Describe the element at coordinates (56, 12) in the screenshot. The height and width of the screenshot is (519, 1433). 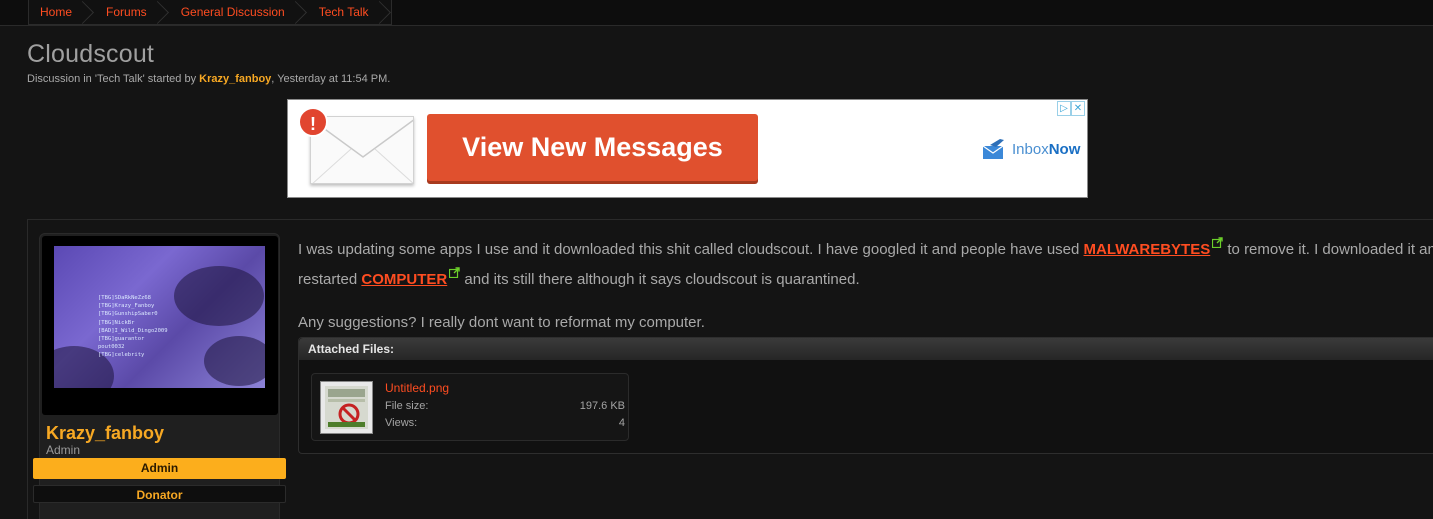
I see `breadcrumb-label: Home` at that location.